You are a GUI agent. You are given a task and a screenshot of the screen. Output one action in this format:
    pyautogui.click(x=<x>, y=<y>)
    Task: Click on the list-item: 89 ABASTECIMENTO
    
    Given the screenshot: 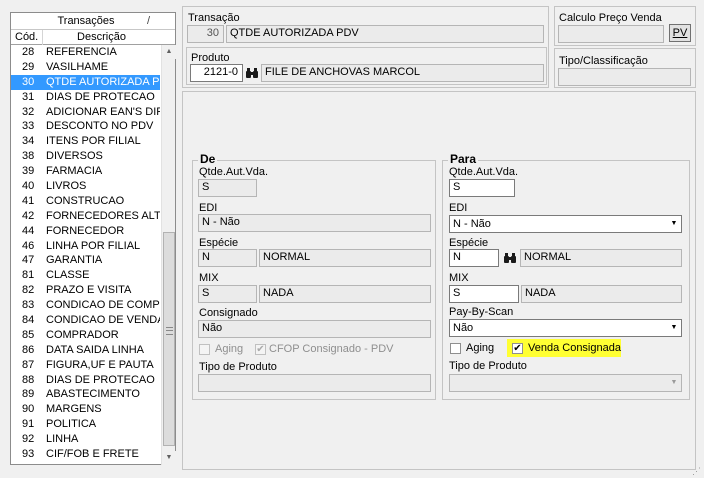 What is the action you would take?
    pyautogui.click(x=85, y=394)
    